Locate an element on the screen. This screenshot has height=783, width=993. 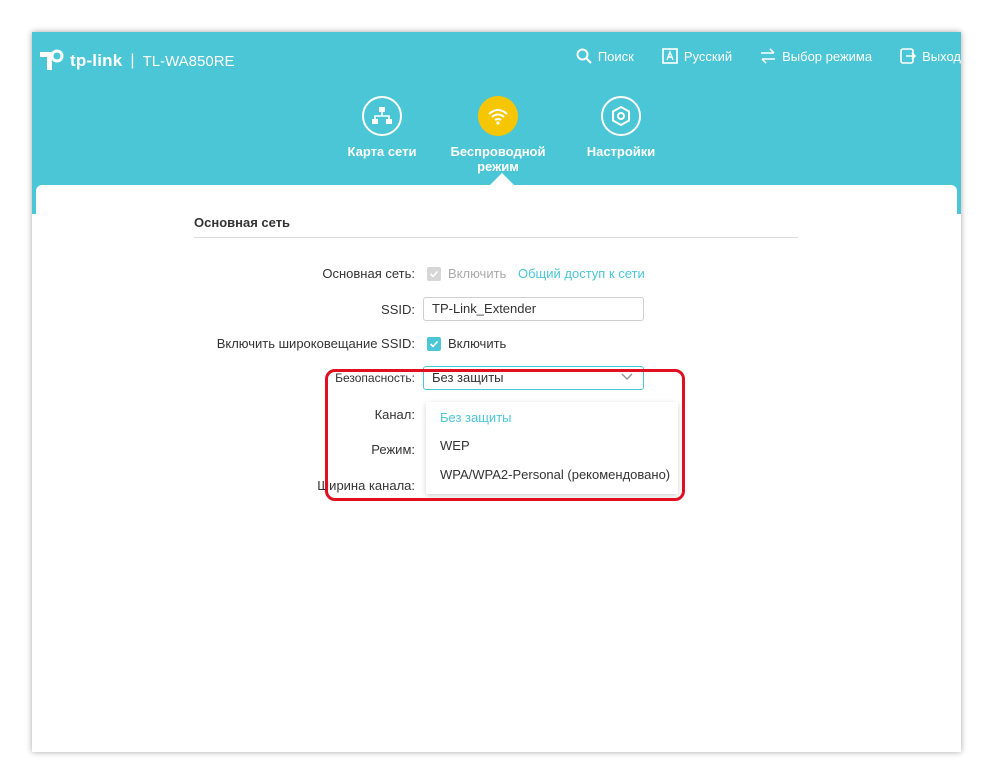
mode-select-label: Выбор режима is located at coordinates (827, 56).